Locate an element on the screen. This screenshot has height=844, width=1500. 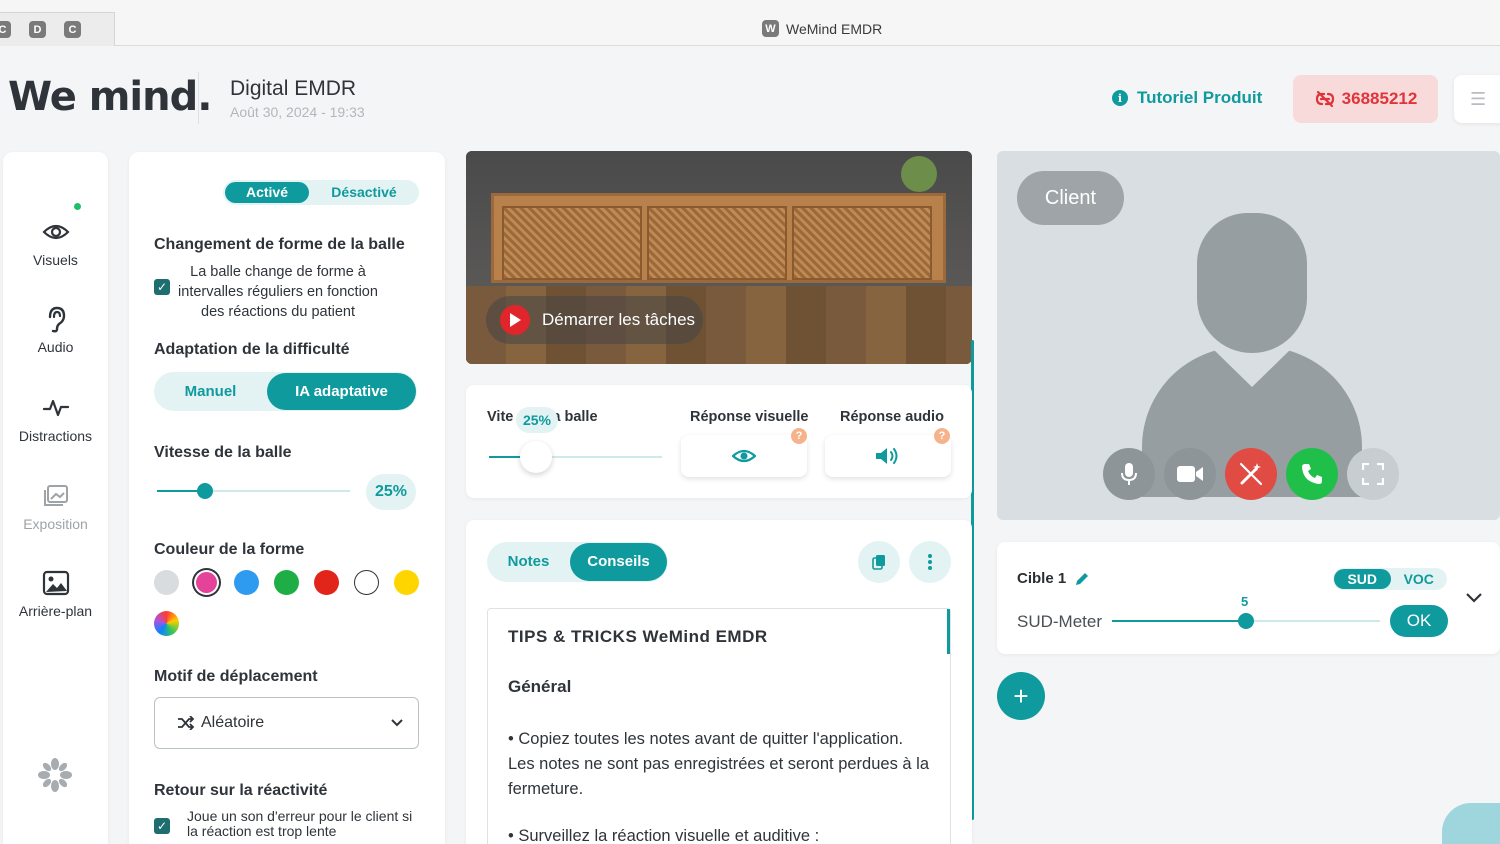
wemind-logo: We mind. is located at coordinates (110, 97).